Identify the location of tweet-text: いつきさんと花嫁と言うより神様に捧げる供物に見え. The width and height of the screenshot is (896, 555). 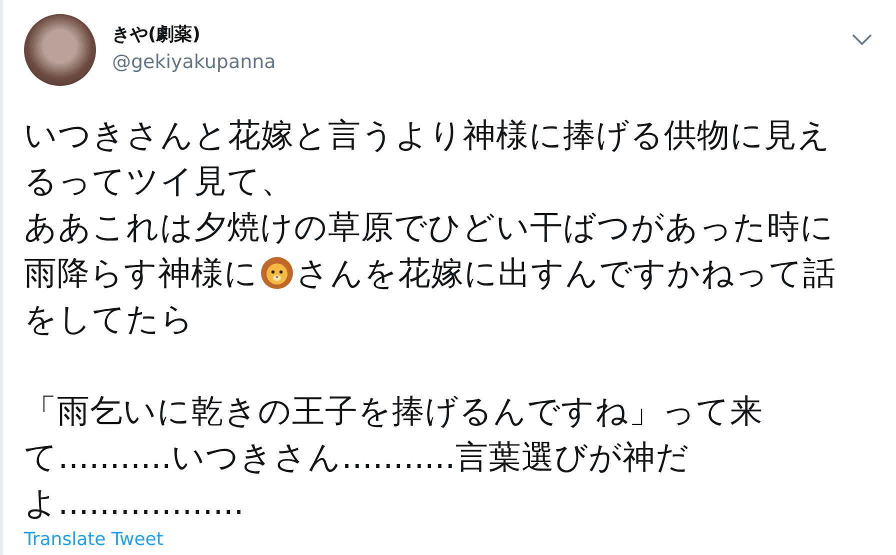
(427, 135).